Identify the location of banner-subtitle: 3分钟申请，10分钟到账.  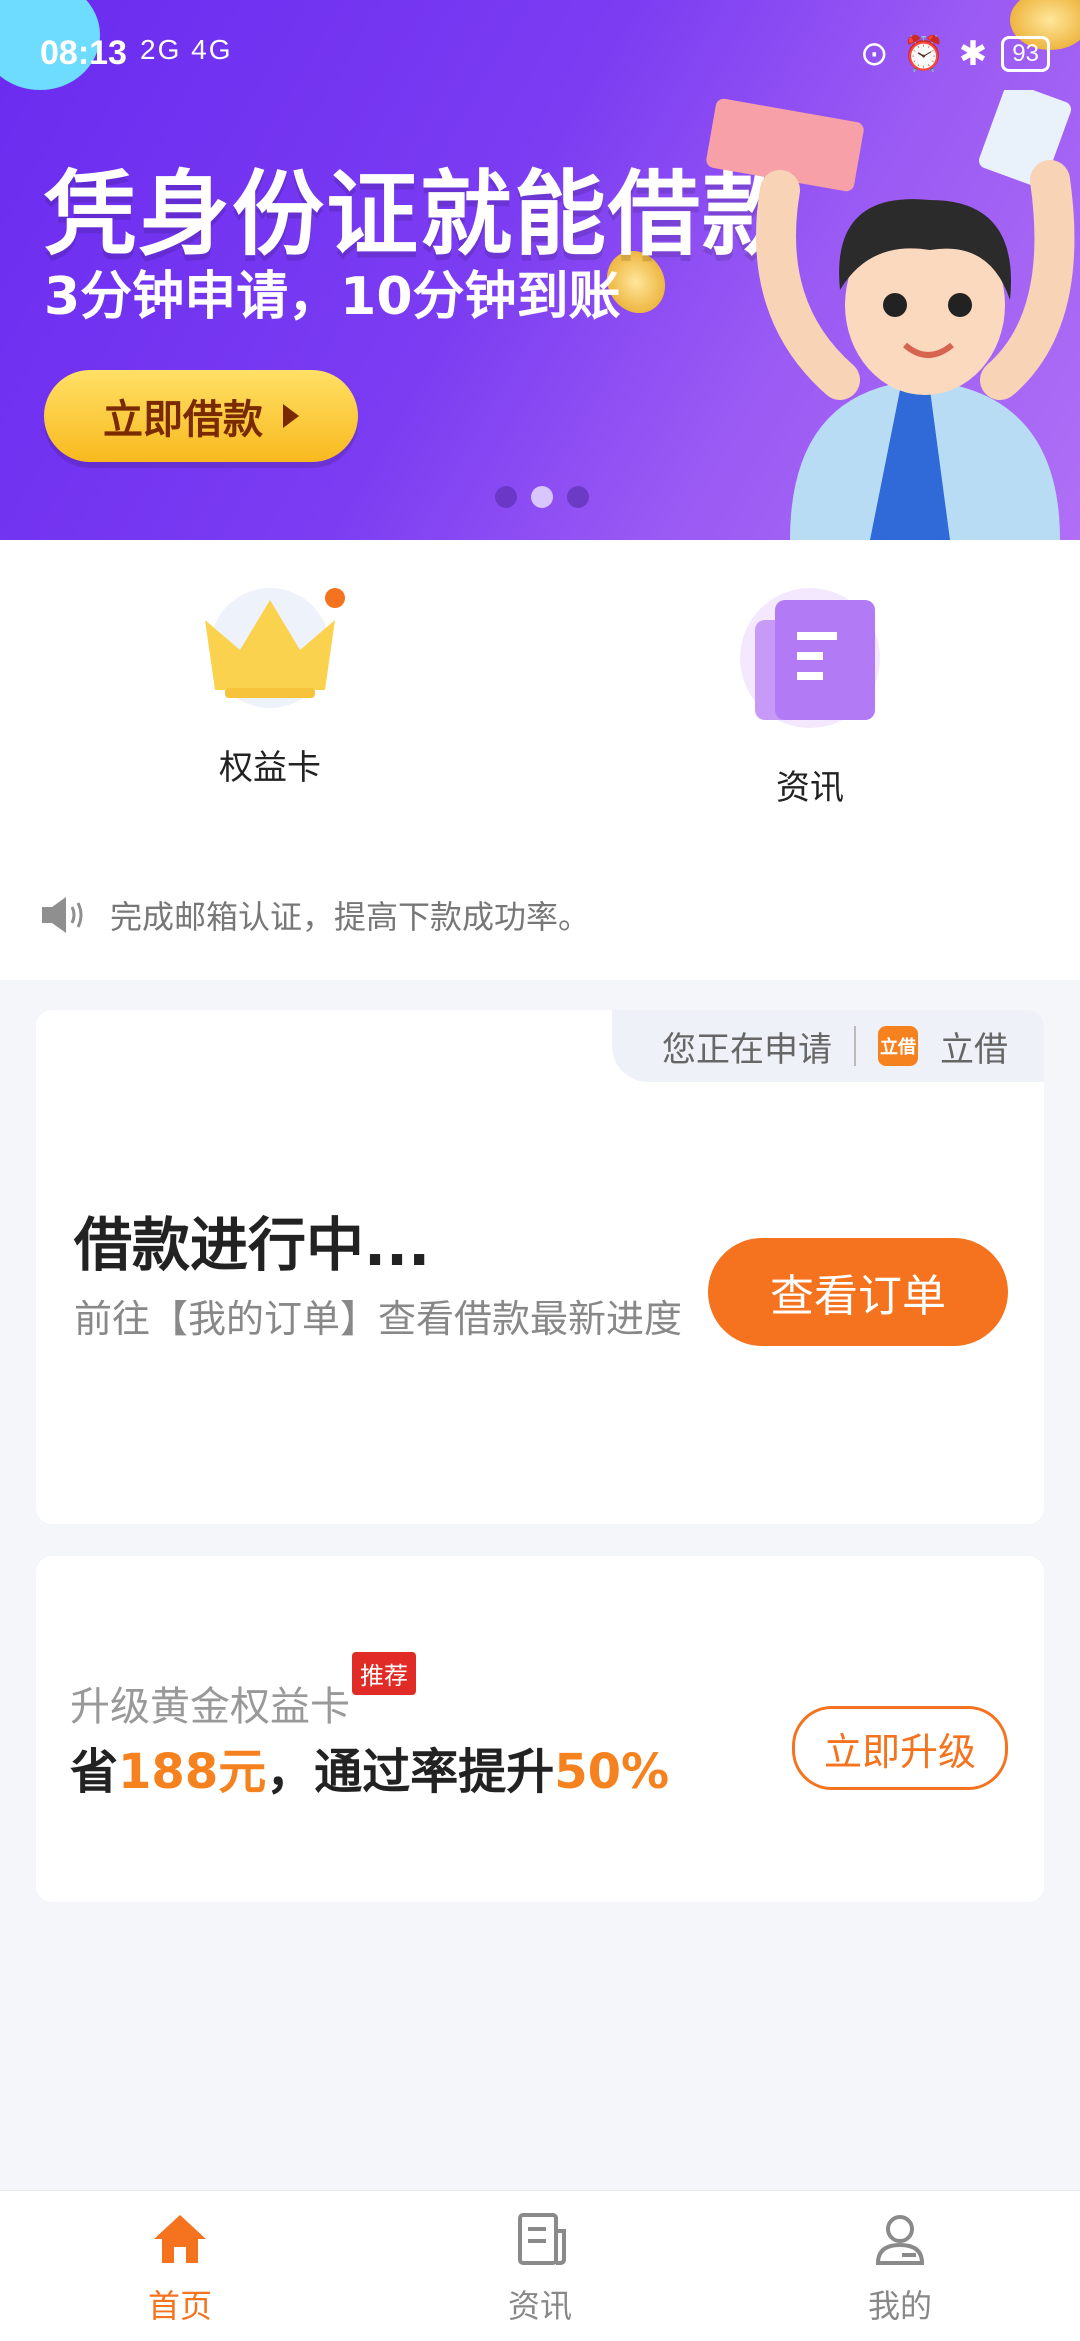
(332, 297).